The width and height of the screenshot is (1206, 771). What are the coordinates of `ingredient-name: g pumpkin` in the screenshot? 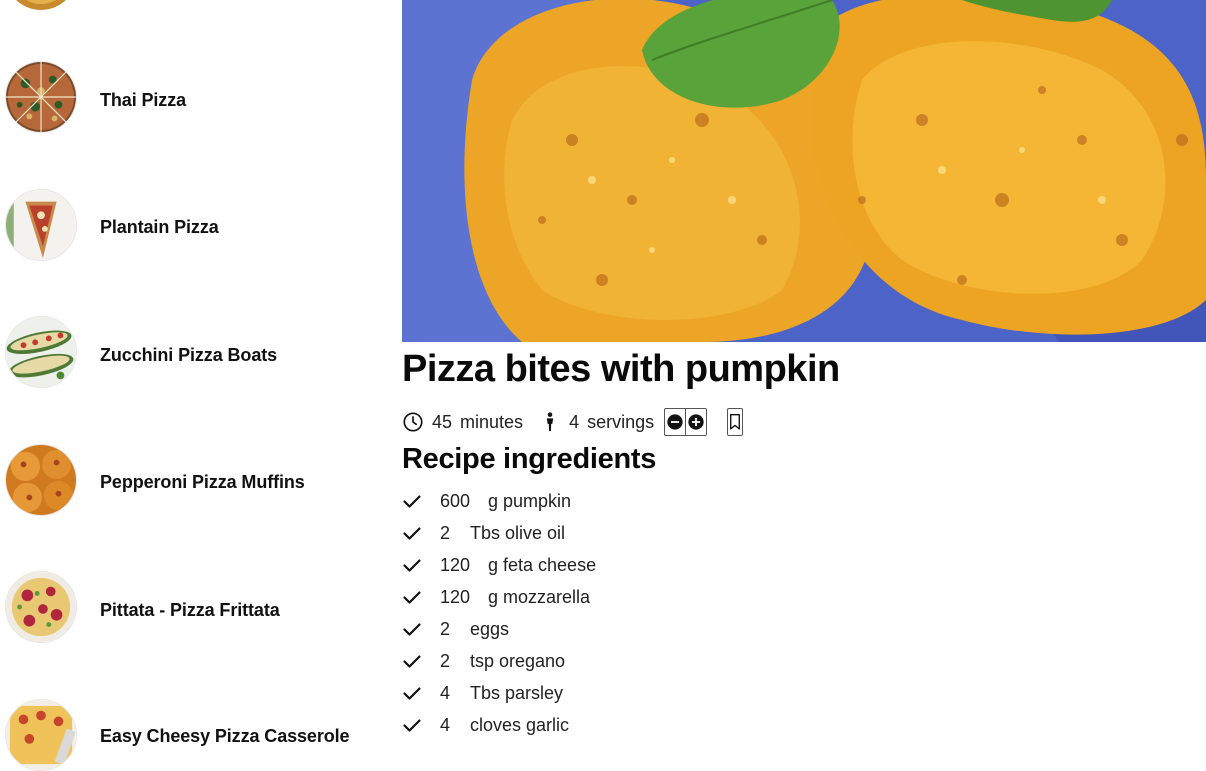 It's located at (530, 500).